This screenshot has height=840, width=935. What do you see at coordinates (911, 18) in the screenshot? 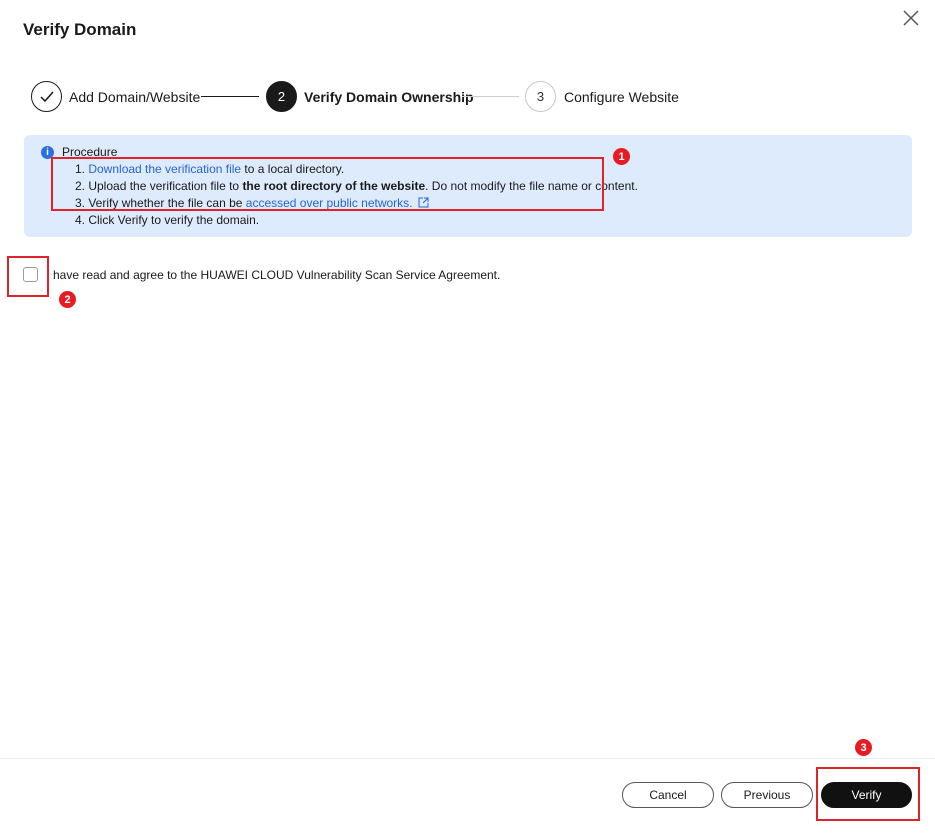
I see `close-icon` at bounding box center [911, 18].